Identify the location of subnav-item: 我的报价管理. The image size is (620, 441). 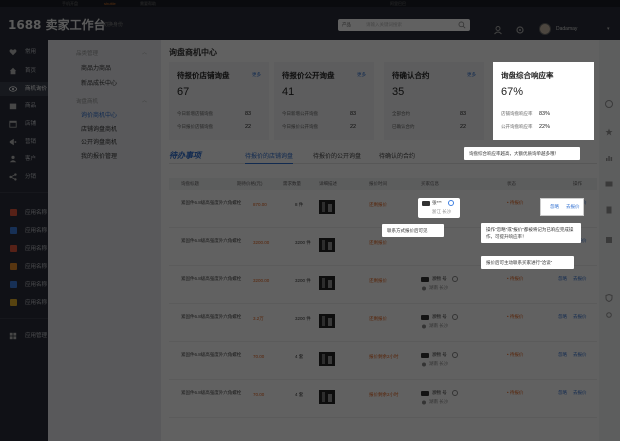
(99, 155).